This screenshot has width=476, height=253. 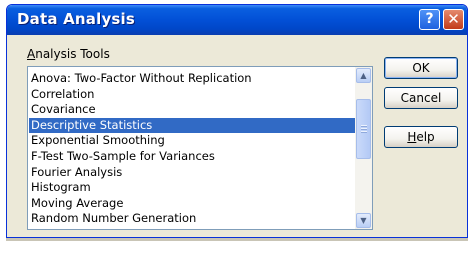 I want to click on list-item: Histogram, so click(x=192, y=188).